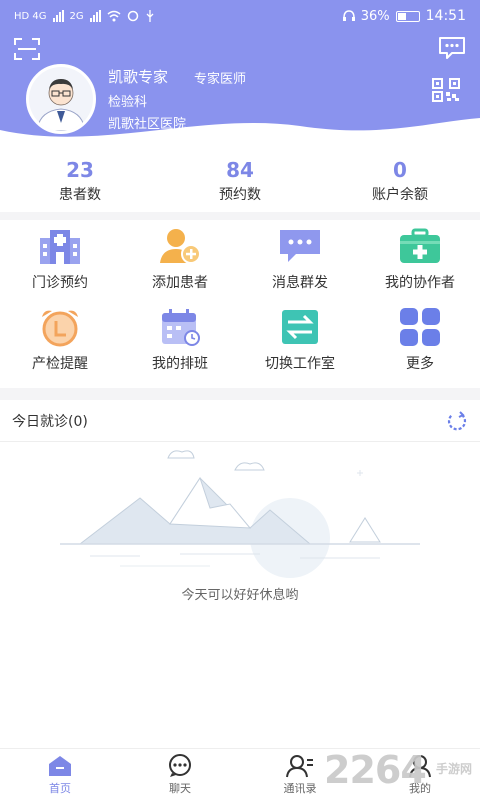 The height and width of the screenshot is (800, 480). Describe the element at coordinates (180, 347) in the screenshot. I see `function-my-schedule: 我的排班` at that location.